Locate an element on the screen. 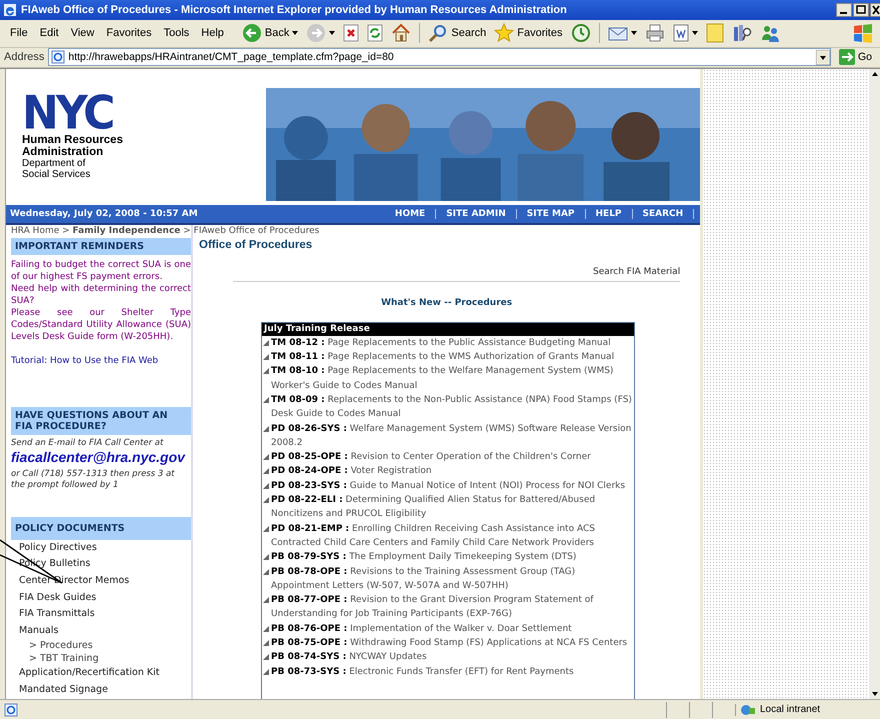 The width and height of the screenshot is (880, 719). contact-text: or Call (718) 557-1313 then press 3 at the prompt followed by 1 is located at coordinates (93, 479).